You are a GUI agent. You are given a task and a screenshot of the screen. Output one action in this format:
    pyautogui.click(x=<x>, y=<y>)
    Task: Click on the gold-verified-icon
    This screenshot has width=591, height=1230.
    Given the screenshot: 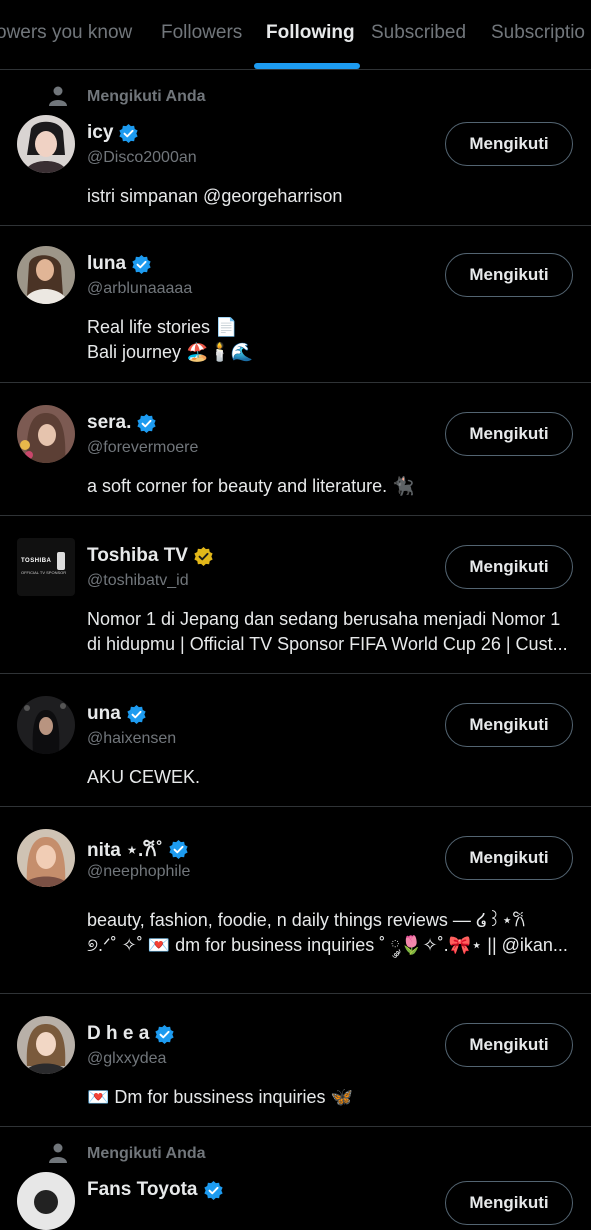 What is the action you would take?
    pyautogui.click(x=203, y=556)
    